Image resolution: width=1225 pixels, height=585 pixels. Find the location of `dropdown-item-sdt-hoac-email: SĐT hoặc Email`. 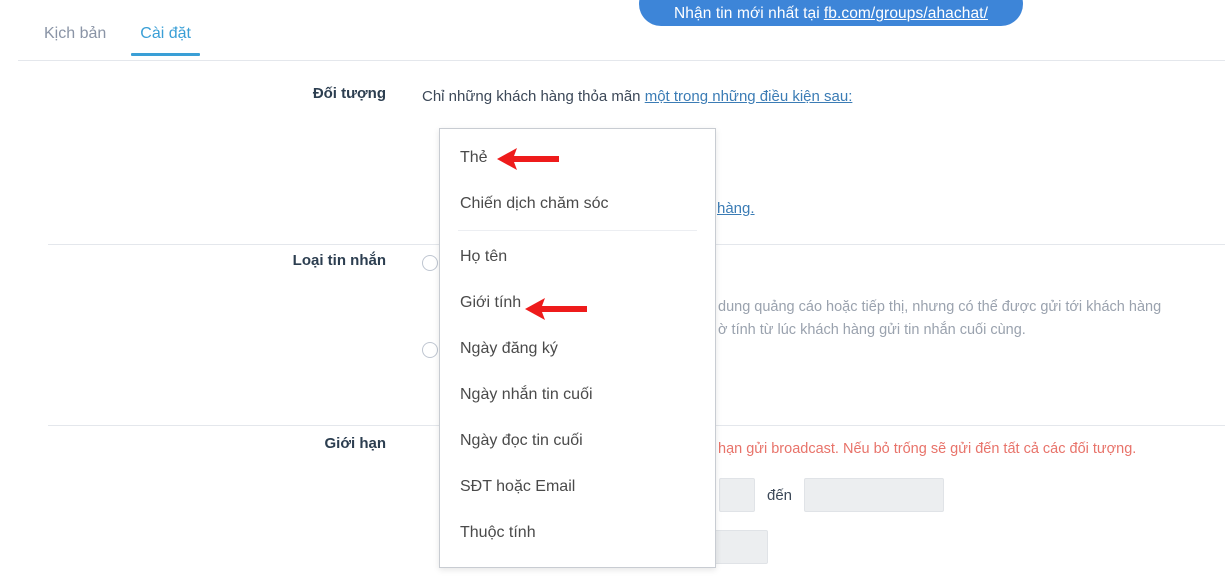

dropdown-item-sdt-hoac-email: SĐT hoặc Email is located at coordinates (577, 487).